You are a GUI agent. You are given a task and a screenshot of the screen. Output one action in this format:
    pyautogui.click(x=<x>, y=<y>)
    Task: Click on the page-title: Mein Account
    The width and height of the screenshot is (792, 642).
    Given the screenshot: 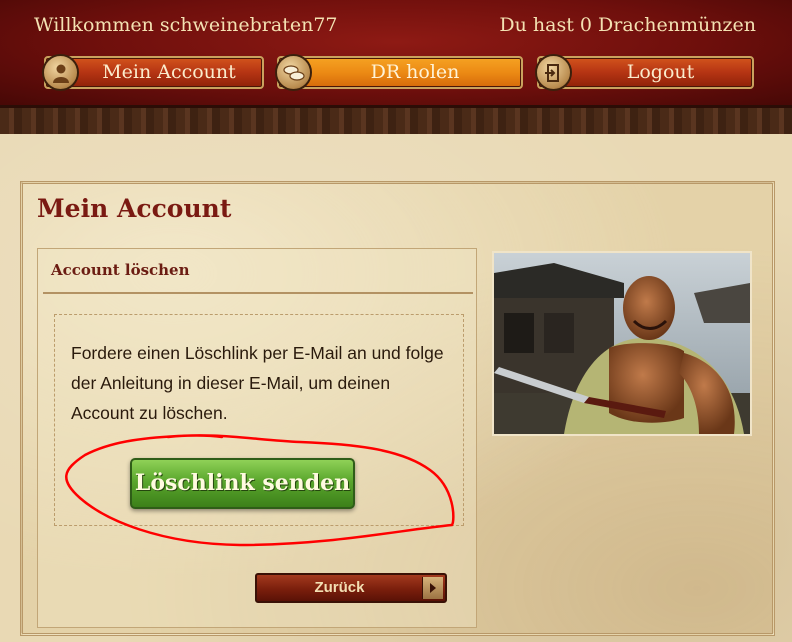 What is the action you would take?
    pyautogui.click(x=134, y=208)
    